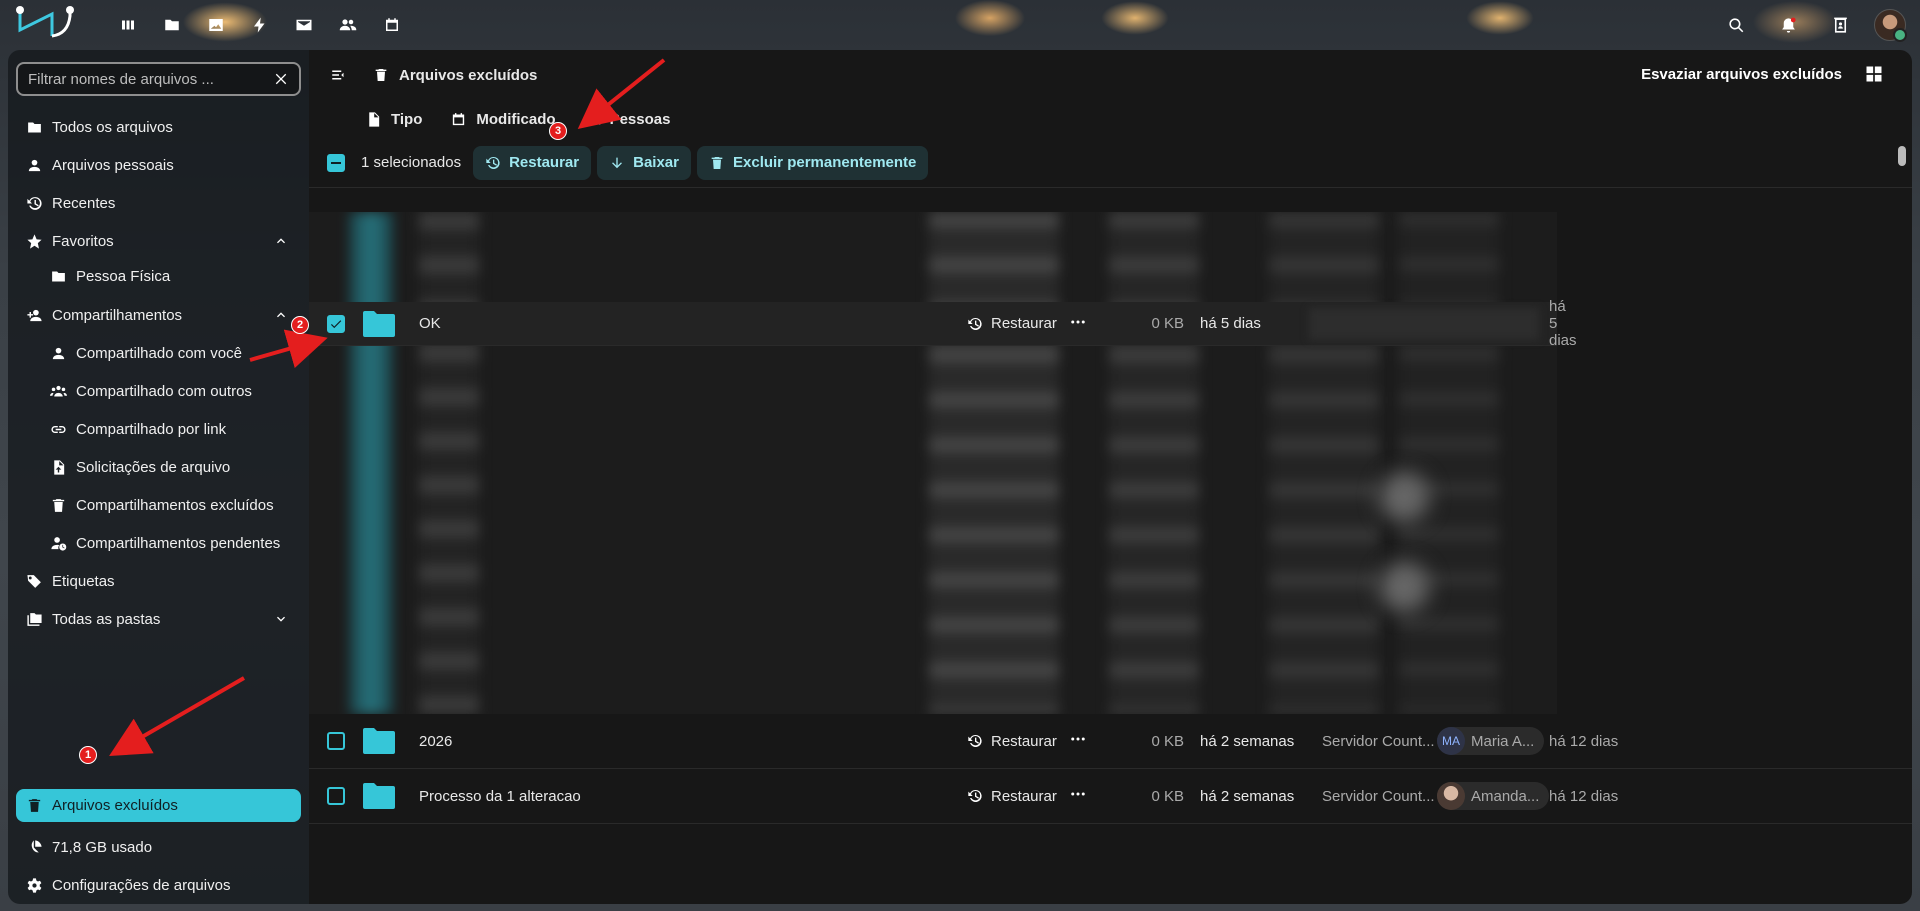  Describe the element at coordinates (34, 581) in the screenshot. I see `tag-icon` at that location.